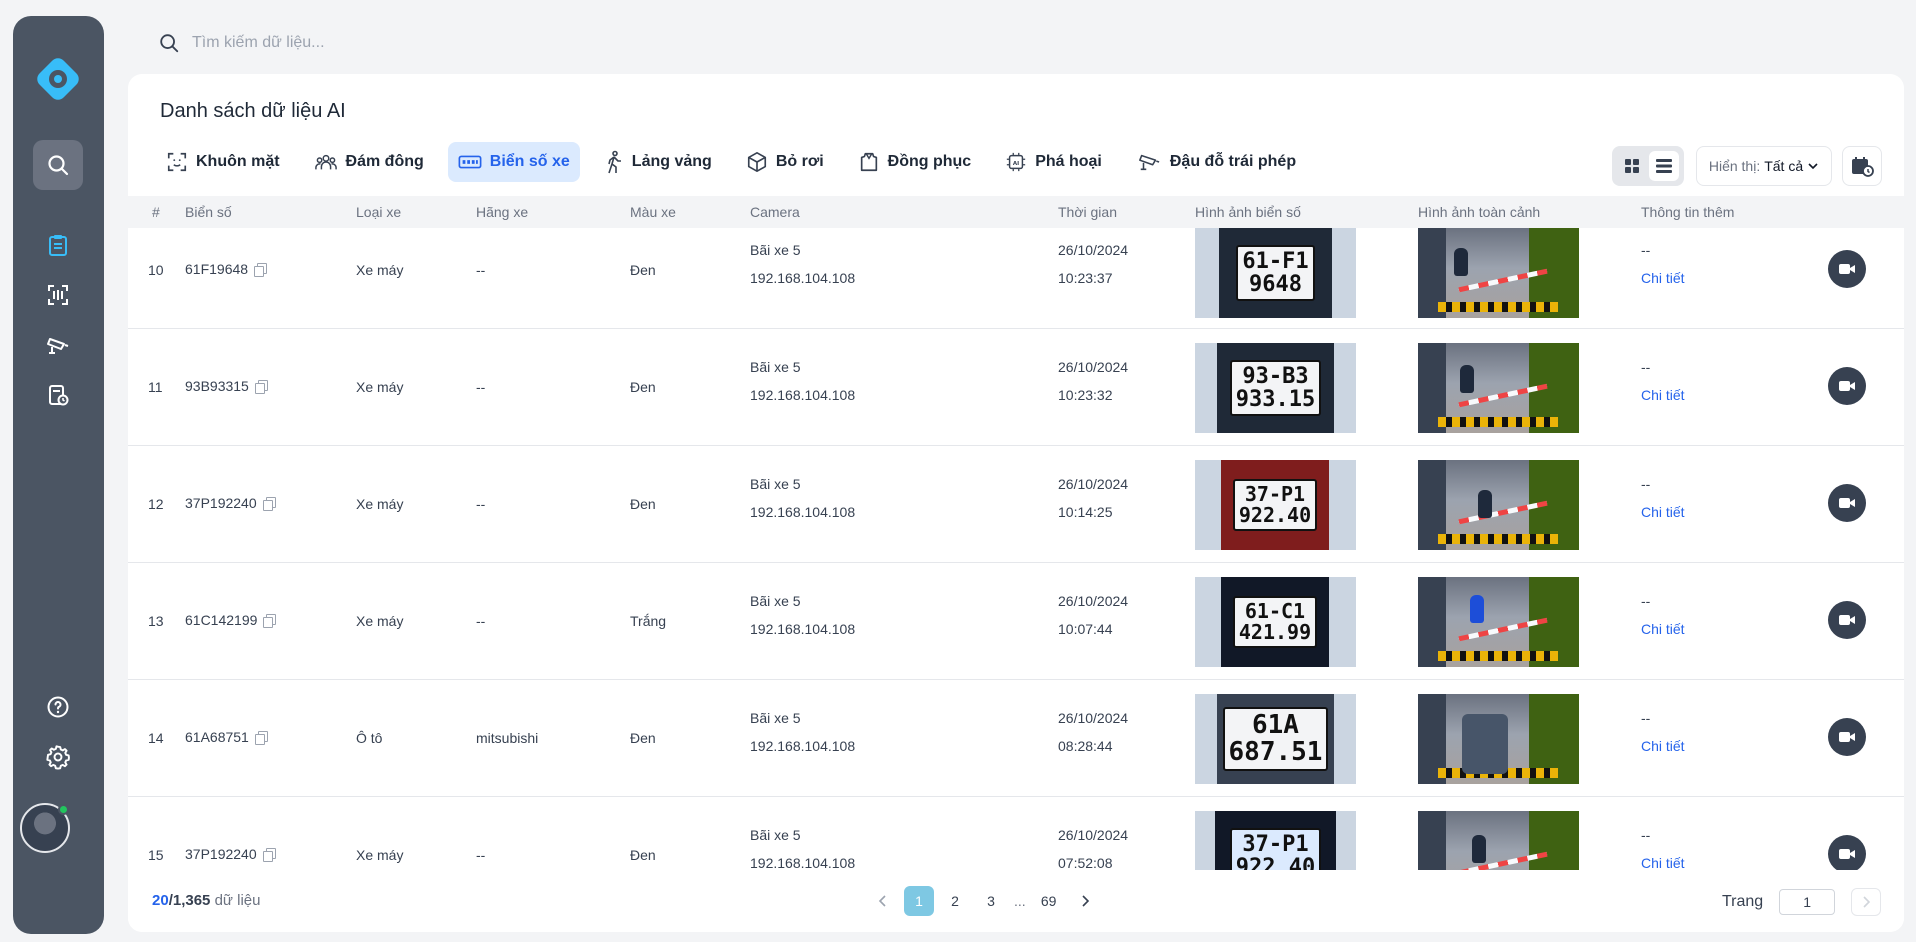  What do you see at coordinates (1216, 162) in the screenshot?
I see `tab-illegal-parking: Đậu đỗ trái phép` at bounding box center [1216, 162].